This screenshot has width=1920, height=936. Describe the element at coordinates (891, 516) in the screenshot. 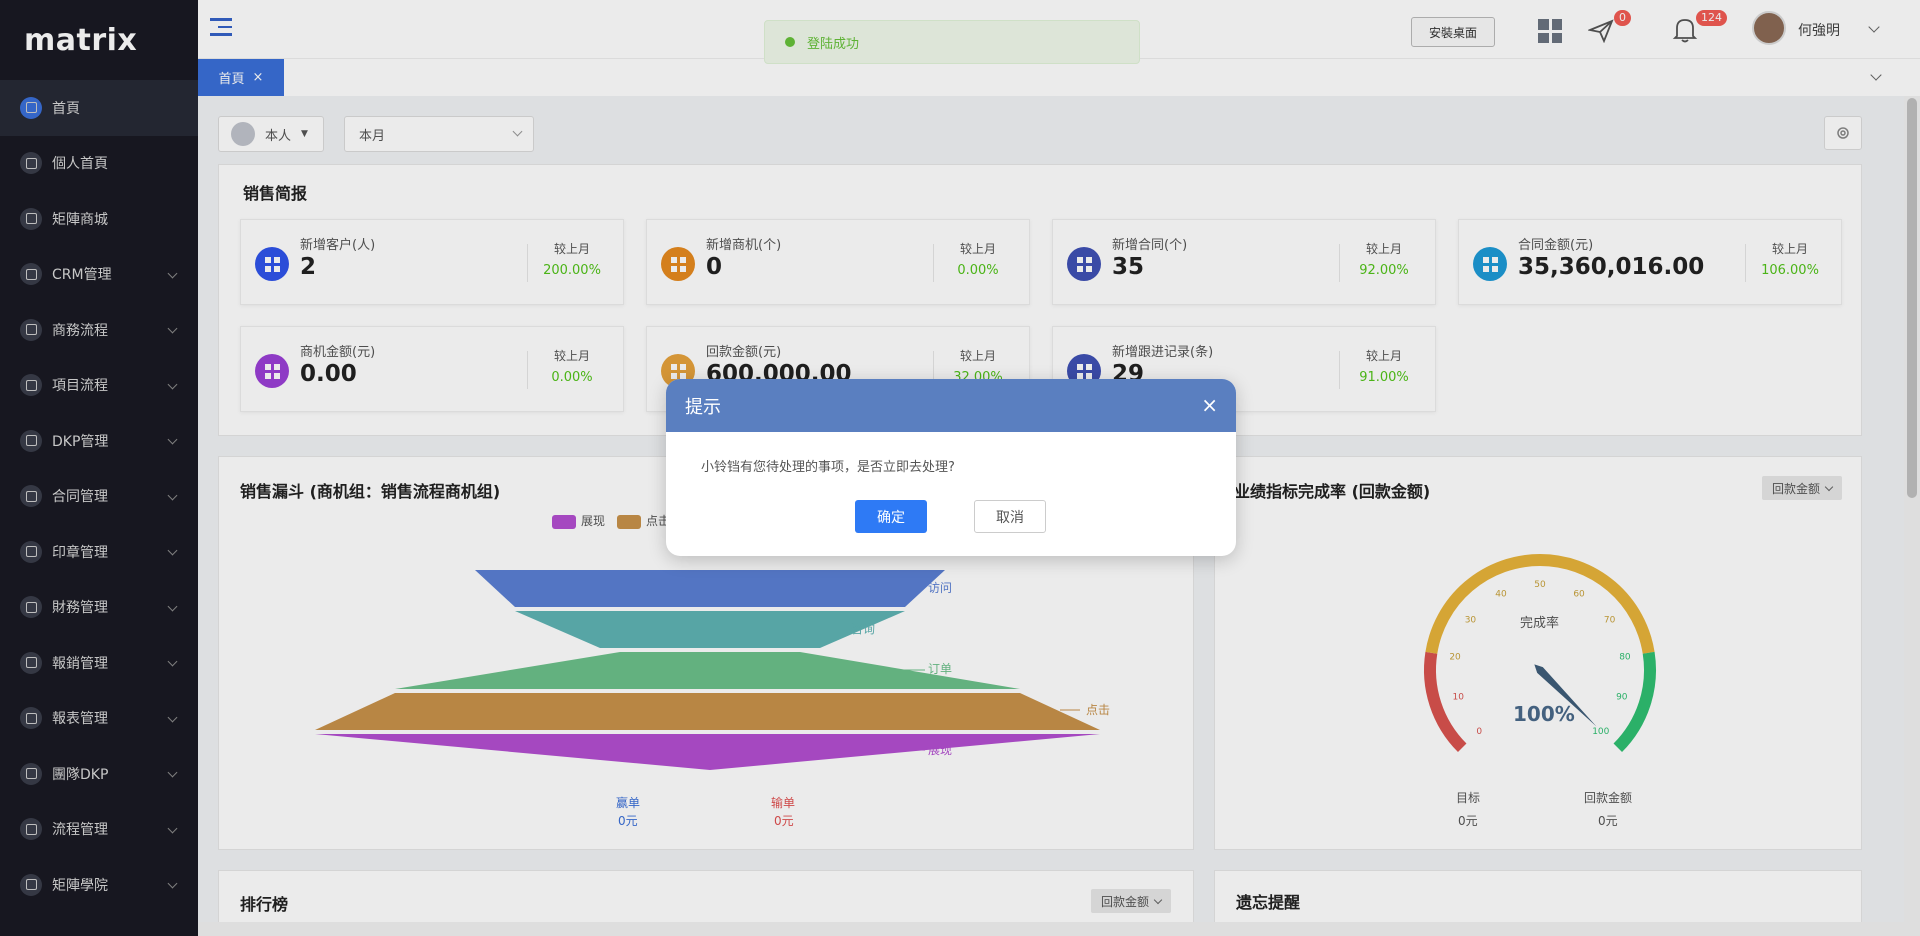

I see `confirm-button: 确定` at that location.